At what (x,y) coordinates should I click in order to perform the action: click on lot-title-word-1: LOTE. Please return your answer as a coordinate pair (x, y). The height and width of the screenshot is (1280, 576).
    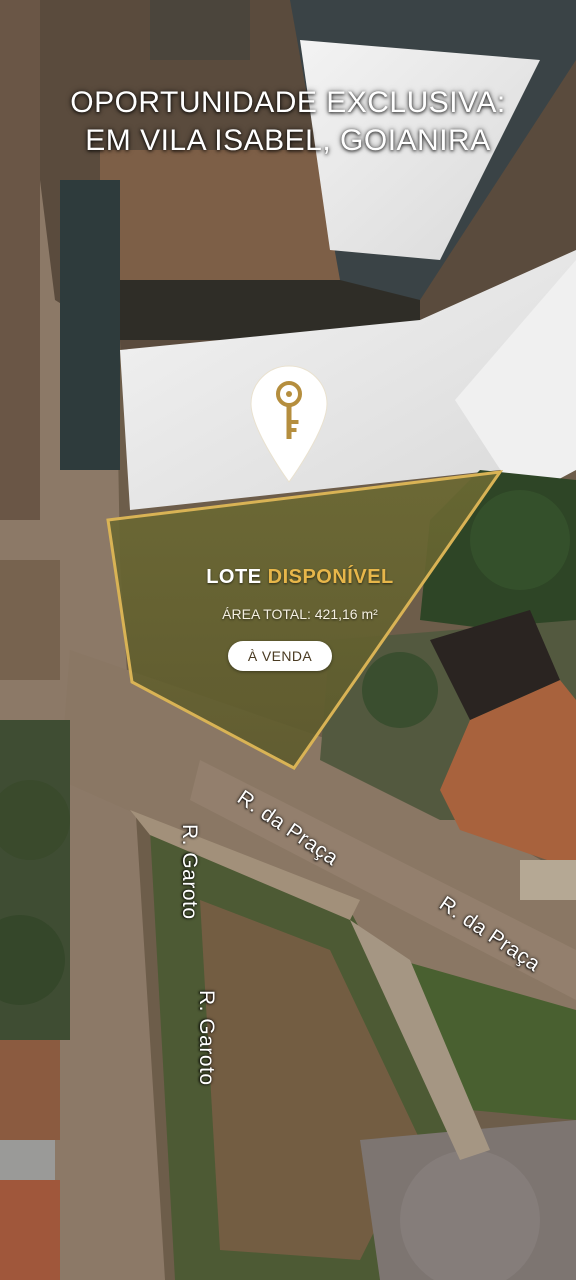
    Looking at the image, I should click on (234, 577).